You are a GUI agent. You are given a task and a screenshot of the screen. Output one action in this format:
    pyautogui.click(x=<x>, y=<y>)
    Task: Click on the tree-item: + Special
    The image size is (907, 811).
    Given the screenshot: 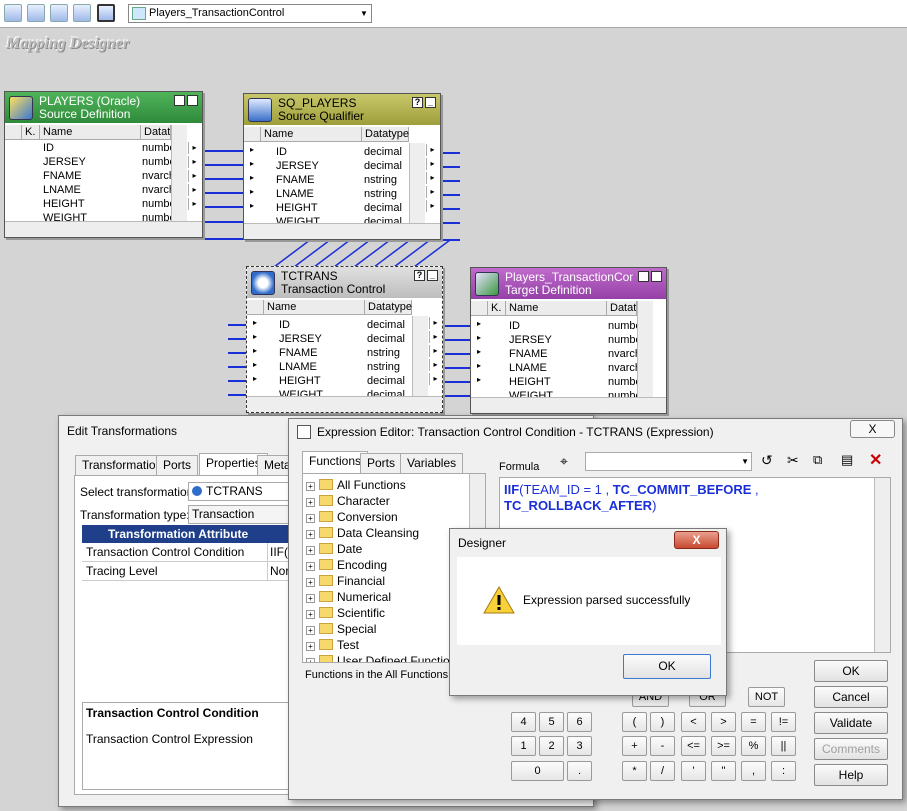 What is the action you would take?
    pyautogui.click(x=341, y=629)
    